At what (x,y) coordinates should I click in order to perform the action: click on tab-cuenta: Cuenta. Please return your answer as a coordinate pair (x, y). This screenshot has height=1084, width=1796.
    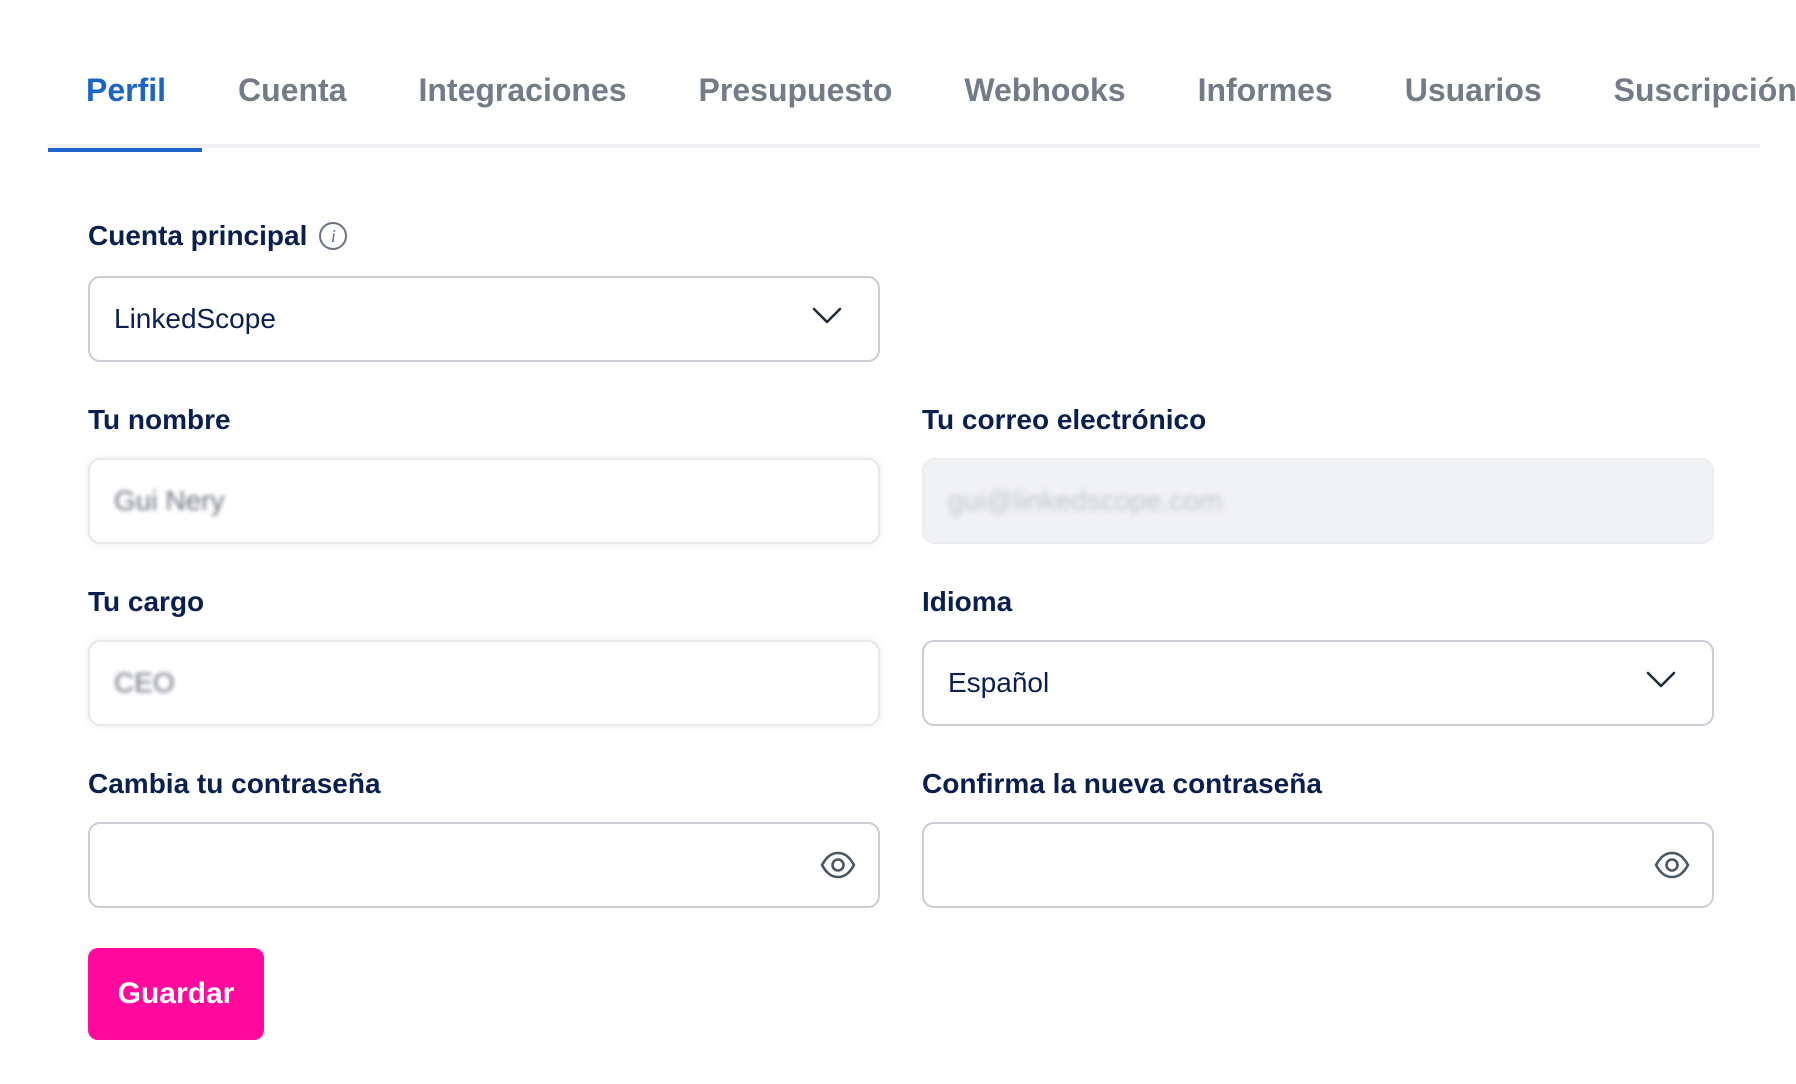
    Looking at the image, I should click on (292, 96).